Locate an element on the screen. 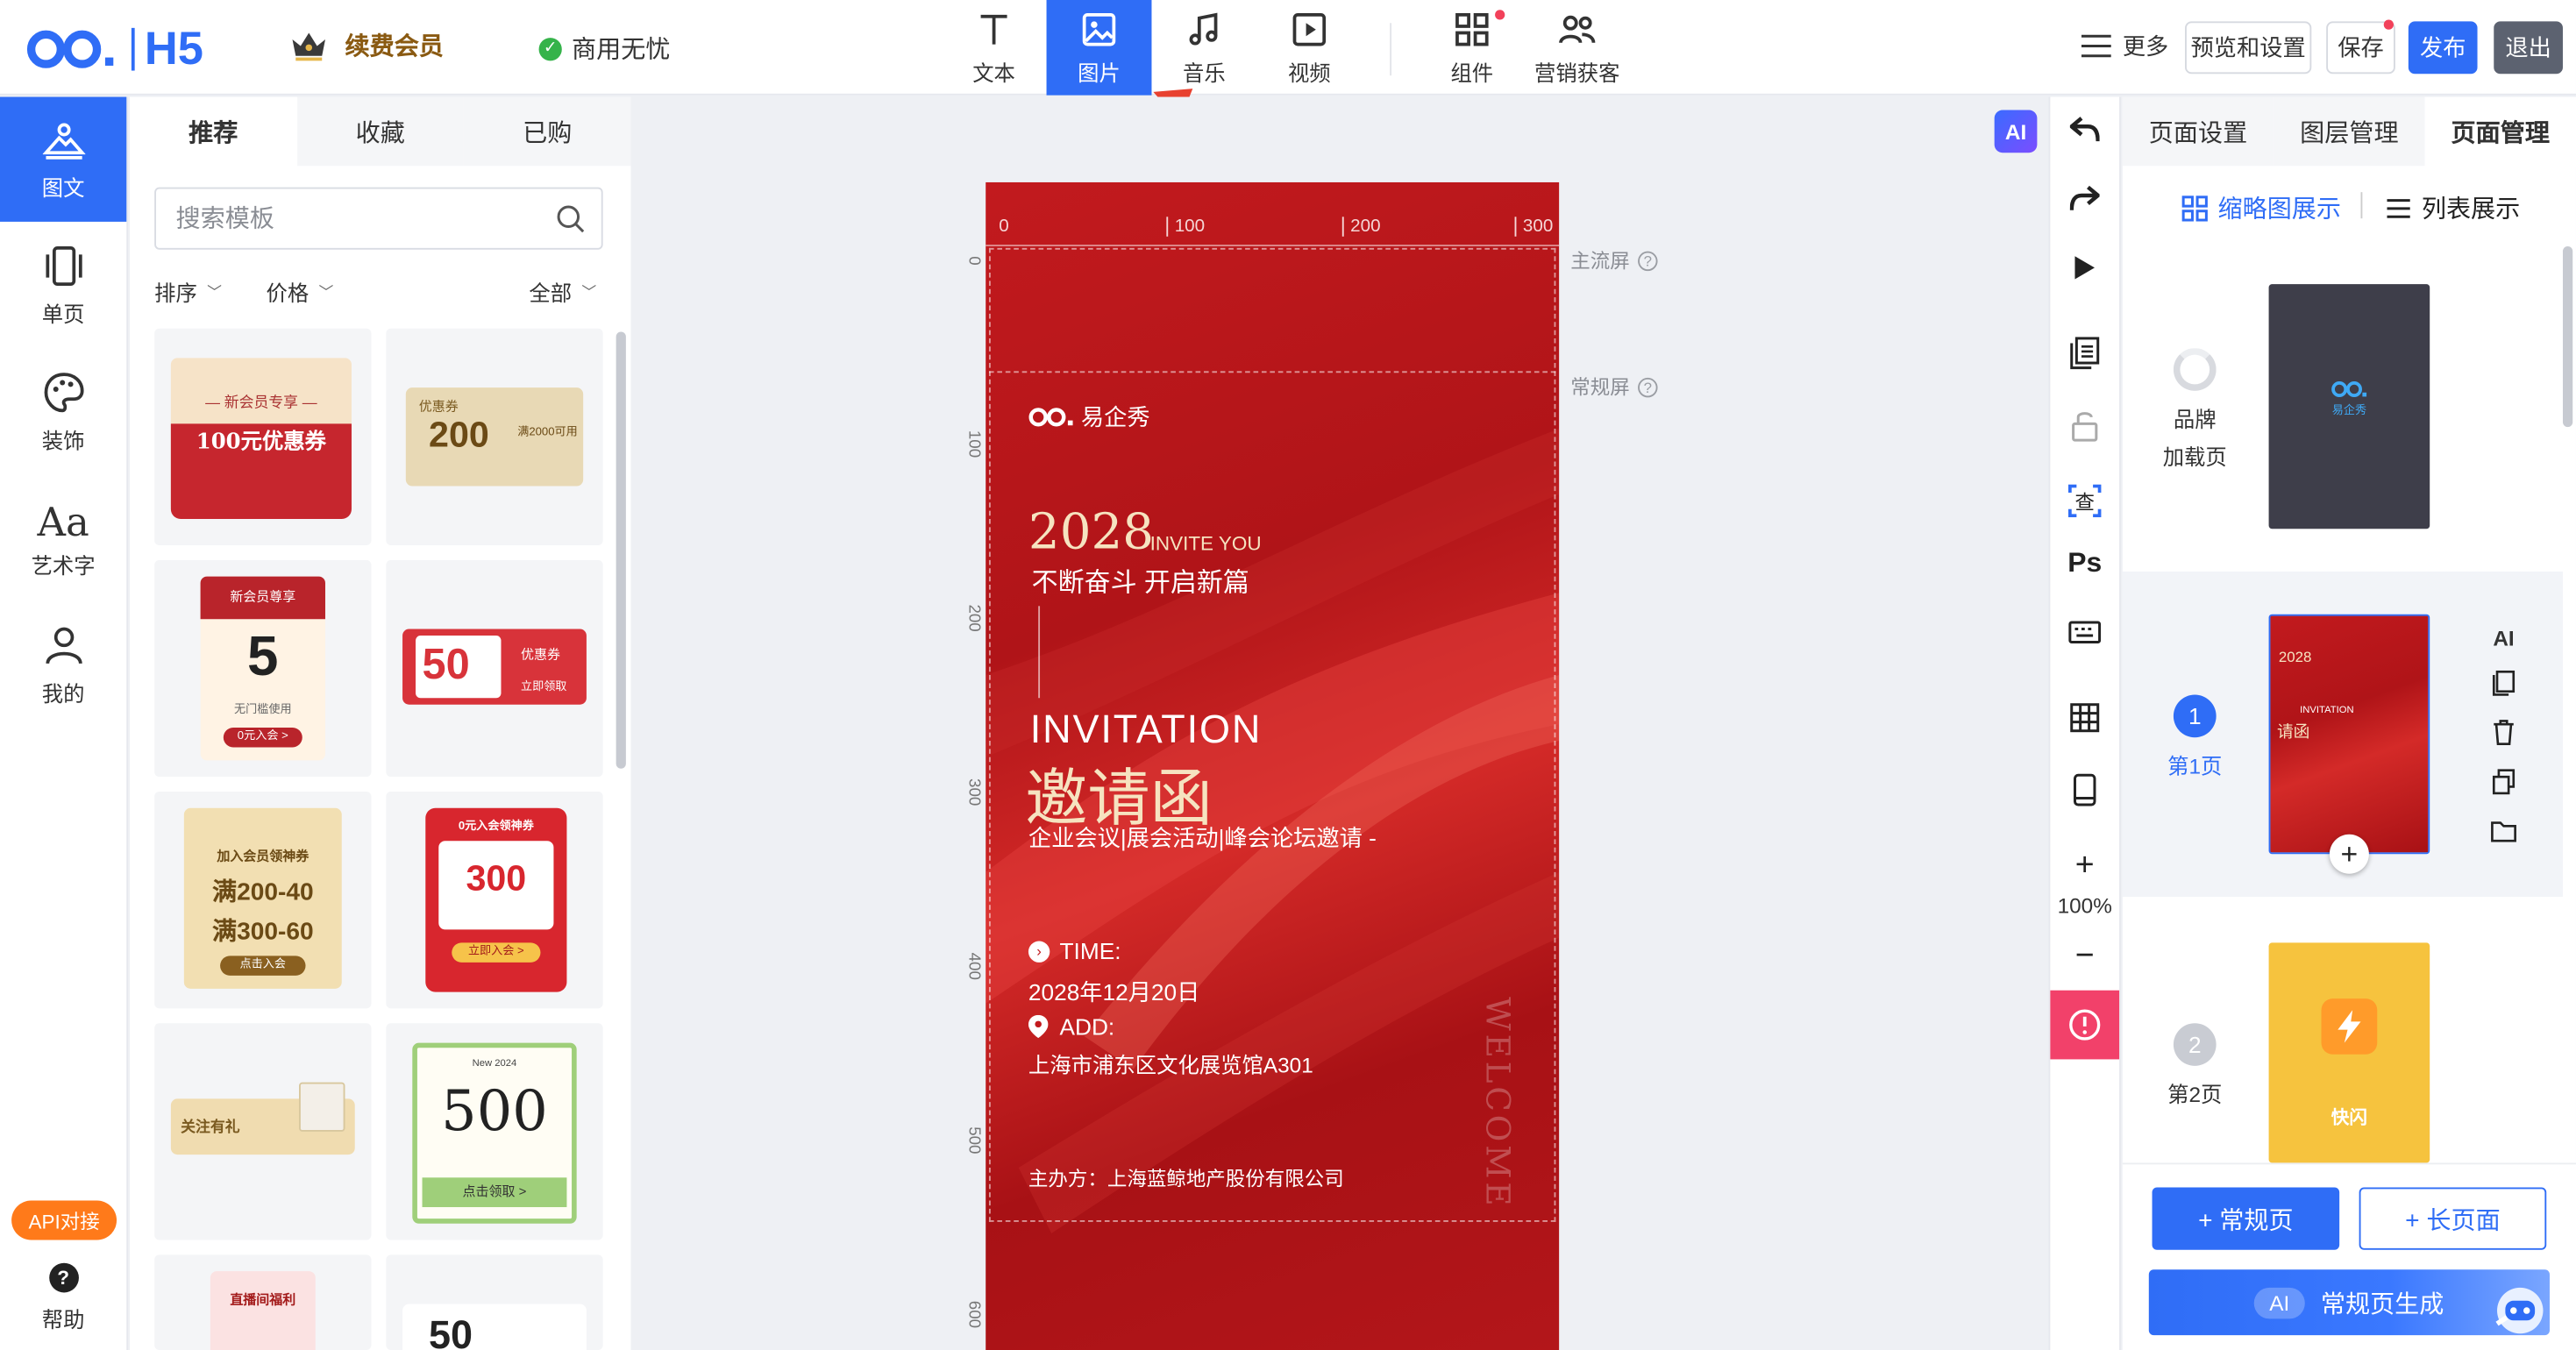  address-value: 上海市浦东区文化展览馆A301 is located at coordinates (1170, 1064).